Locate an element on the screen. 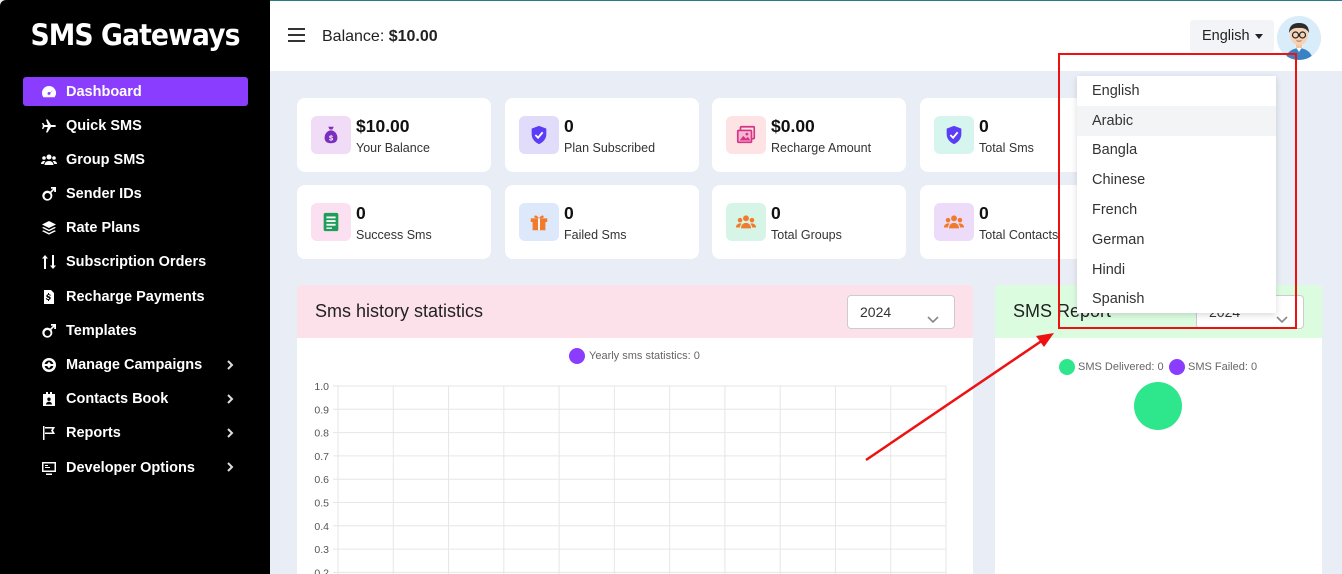 This screenshot has height=574, width=1342. gauge-icon is located at coordinates (49, 92).